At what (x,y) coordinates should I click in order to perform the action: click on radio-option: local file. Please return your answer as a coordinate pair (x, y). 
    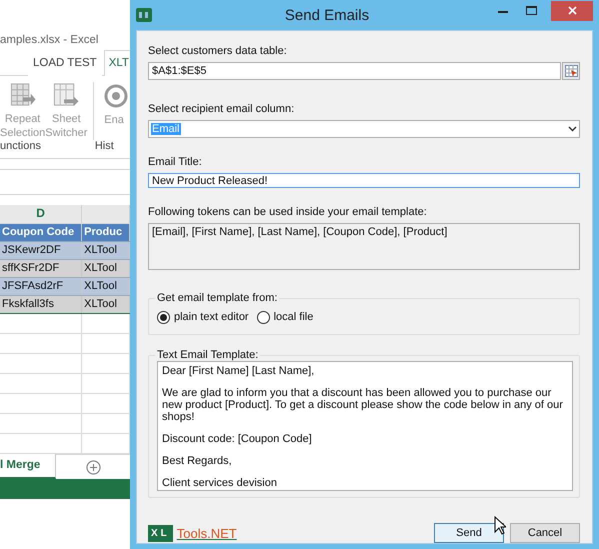
    Looking at the image, I should click on (285, 317).